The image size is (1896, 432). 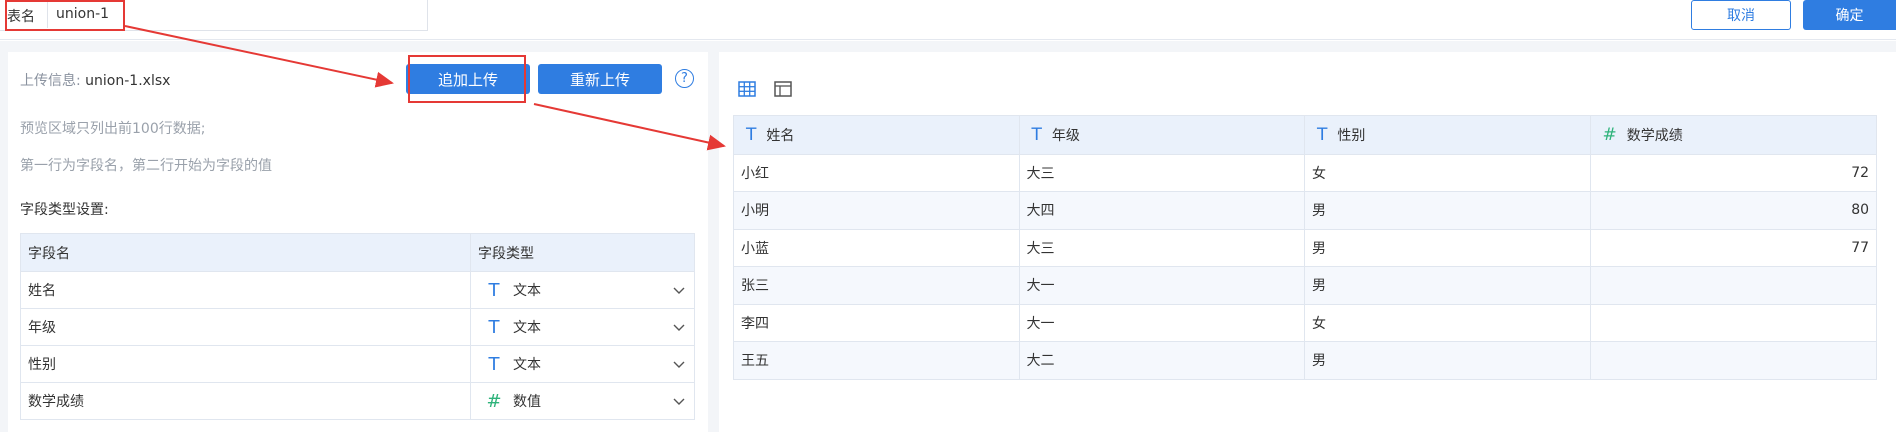 What do you see at coordinates (783, 89) in the screenshot?
I see `layout-view-icon` at bounding box center [783, 89].